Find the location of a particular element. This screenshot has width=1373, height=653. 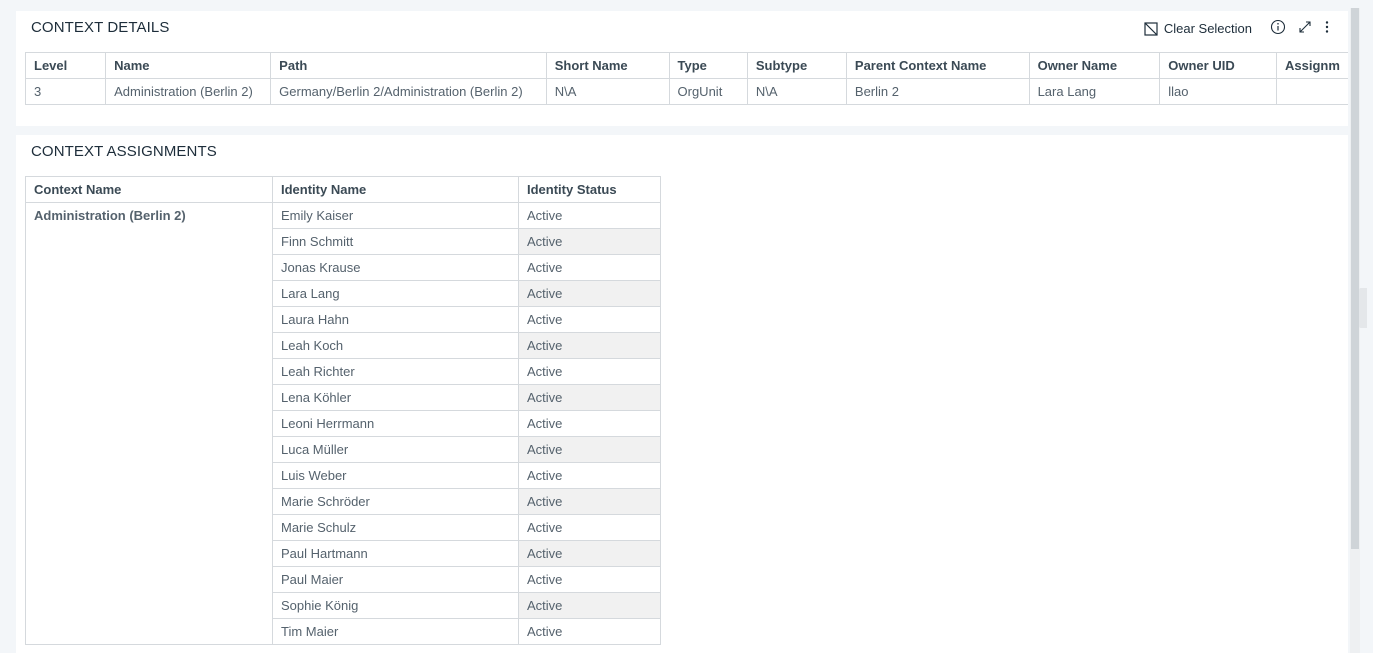

clear-selection-button: Clear Selection is located at coordinates (1198, 28).